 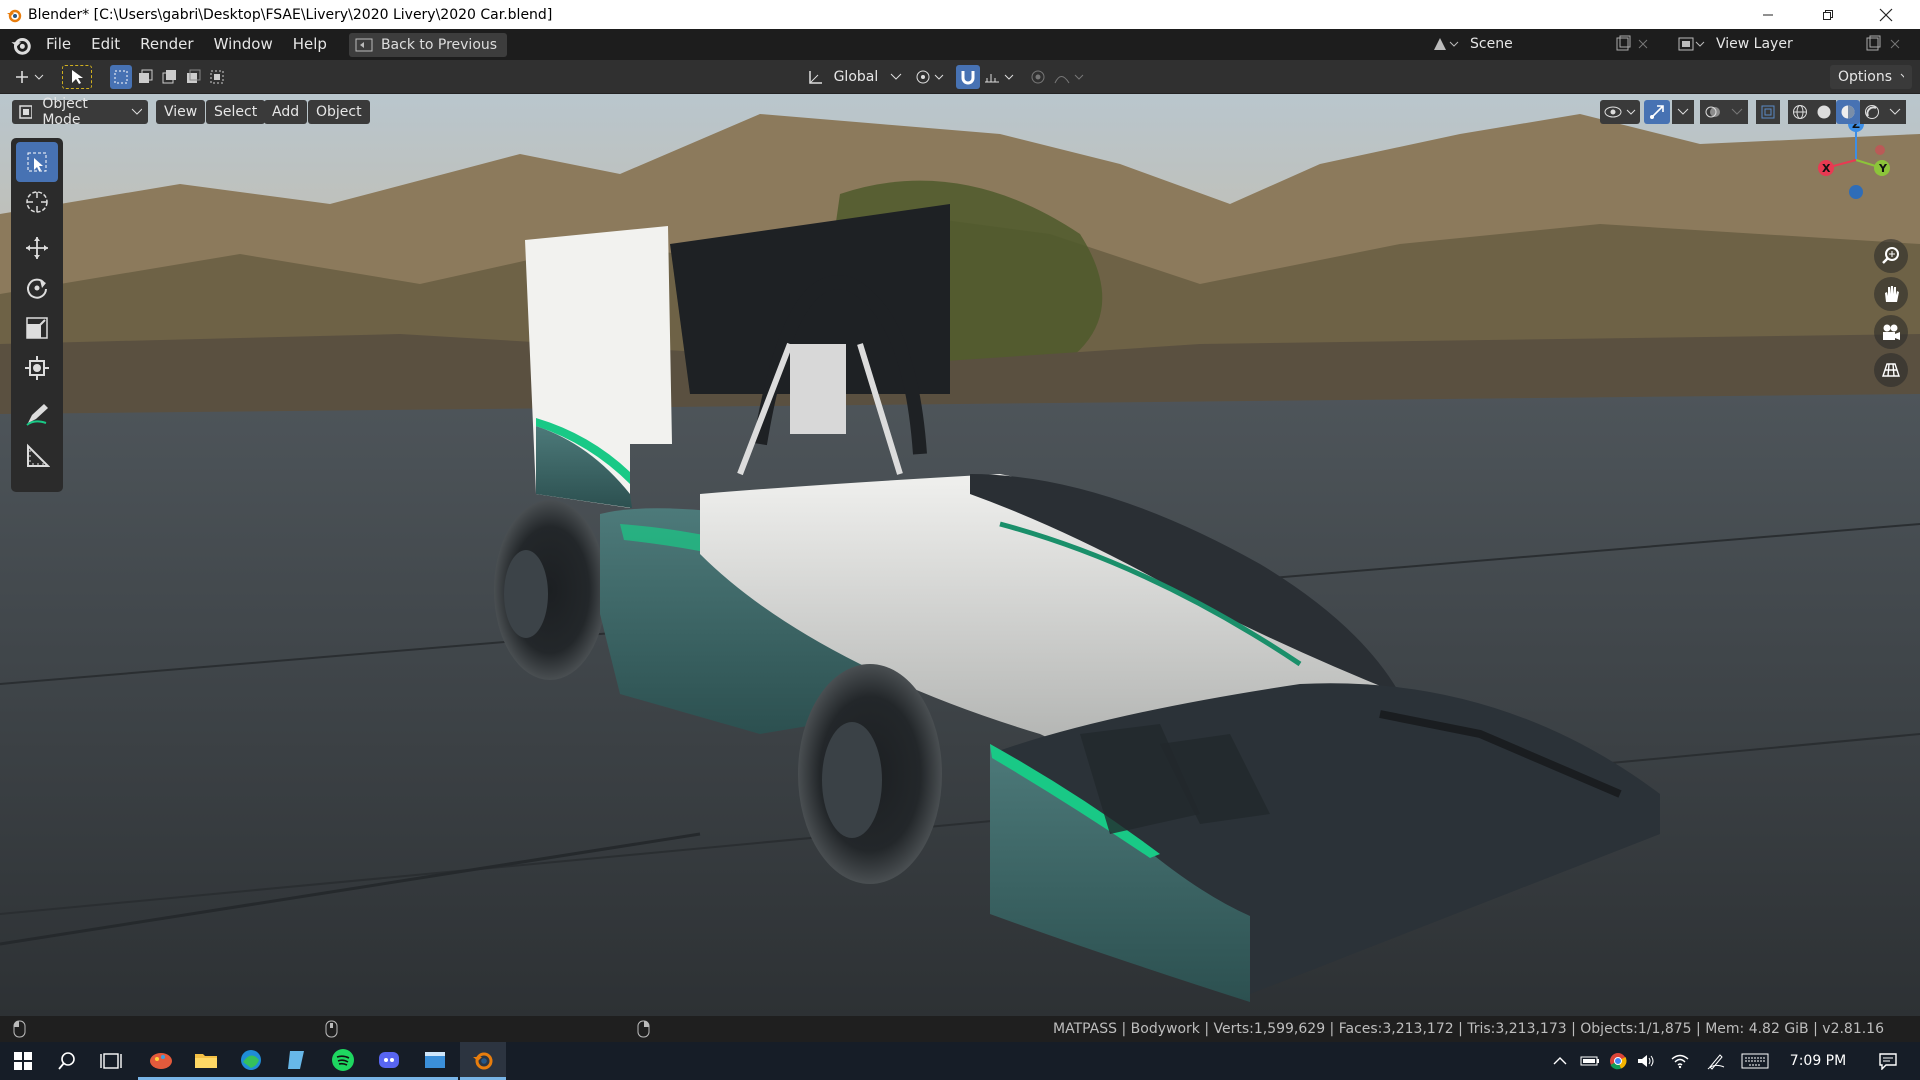 I want to click on scale-icon, so click(x=37, y=328).